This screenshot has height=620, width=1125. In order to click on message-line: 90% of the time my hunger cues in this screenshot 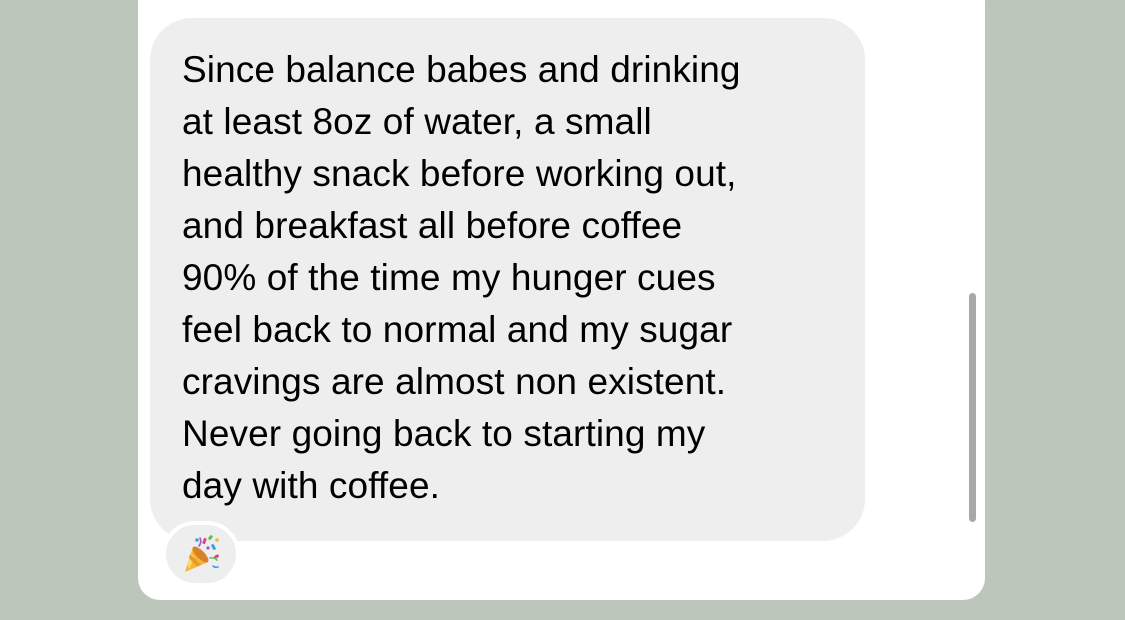, I will do `click(449, 277)`.